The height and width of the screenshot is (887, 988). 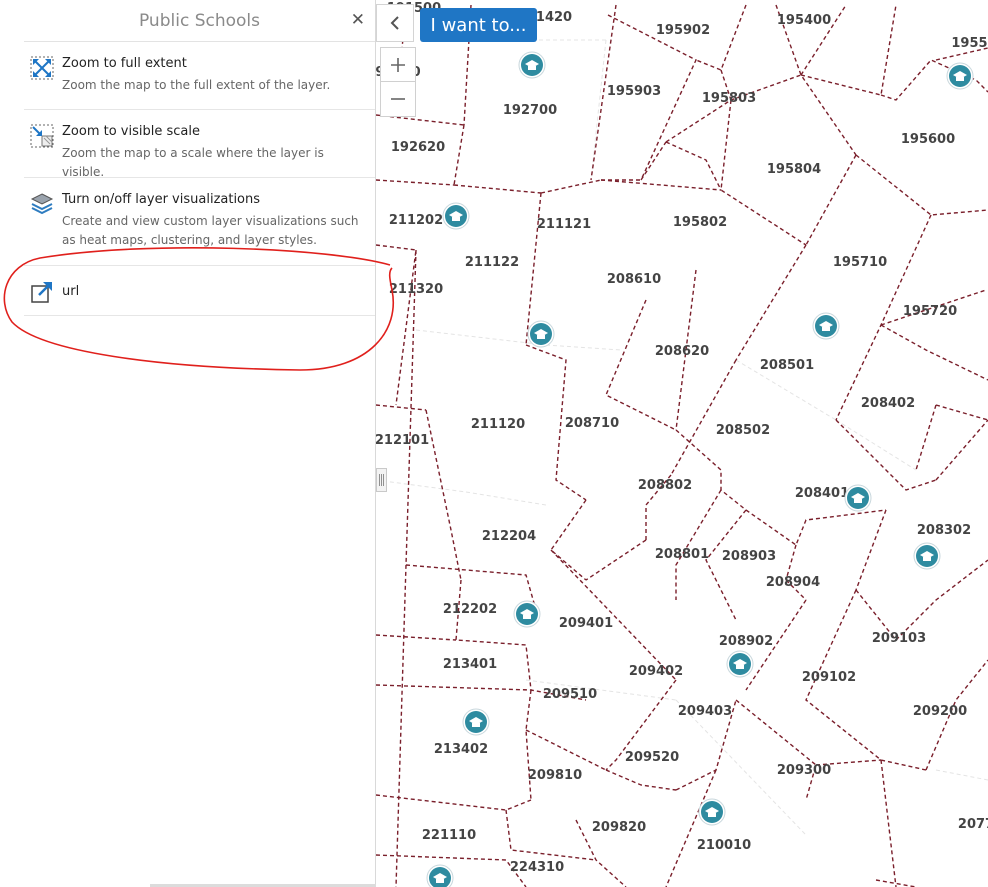 I want to click on panel-title: Public Schools, so click(x=199, y=21).